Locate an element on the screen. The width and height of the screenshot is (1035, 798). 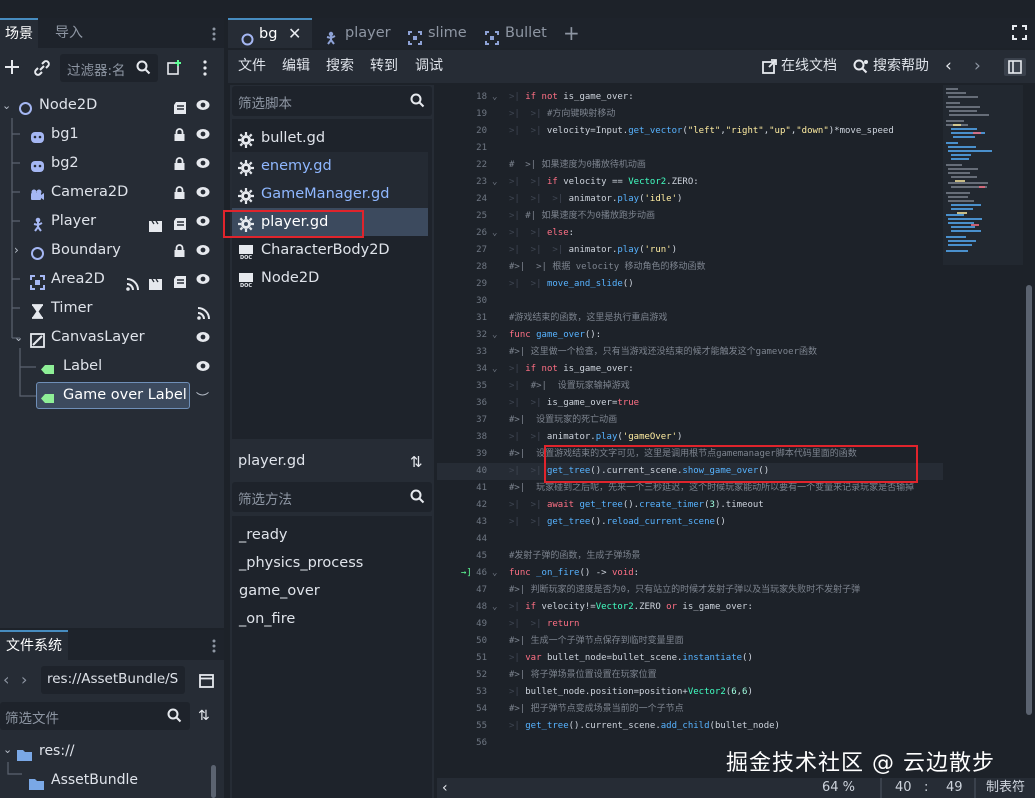
scrollbar-thumb is located at coordinates (1029, 500).